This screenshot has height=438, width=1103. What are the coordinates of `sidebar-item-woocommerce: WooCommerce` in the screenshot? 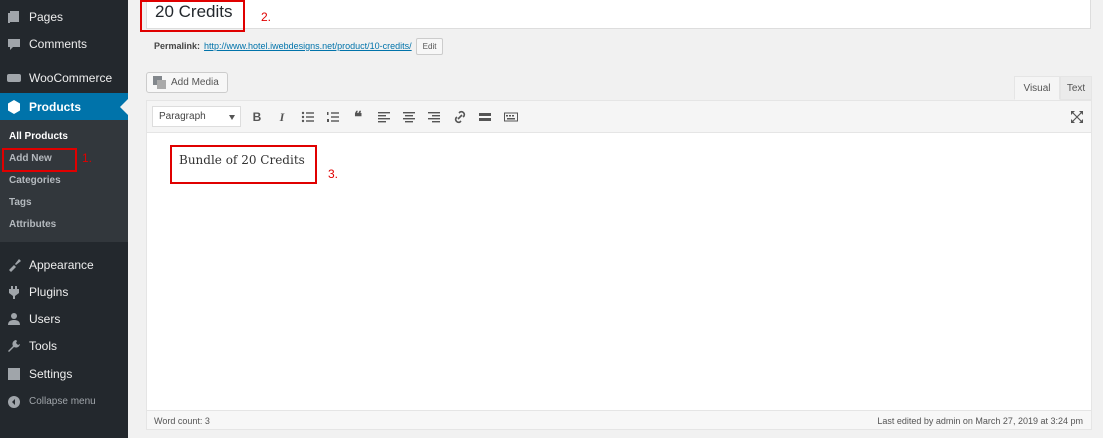 It's located at (64, 77).